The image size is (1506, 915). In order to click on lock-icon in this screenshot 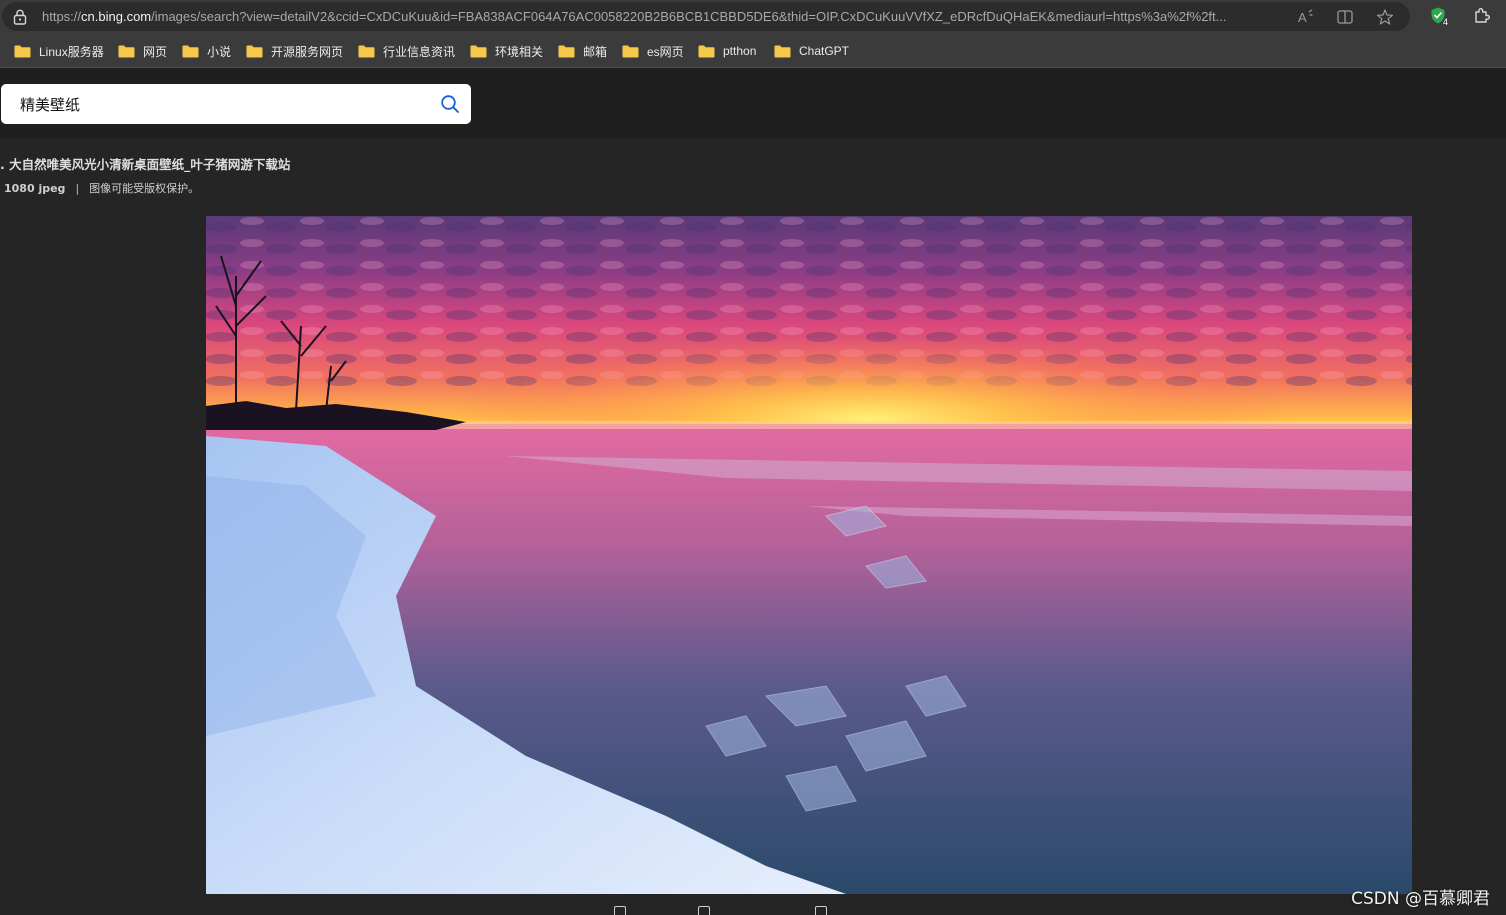, I will do `click(20, 17)`.